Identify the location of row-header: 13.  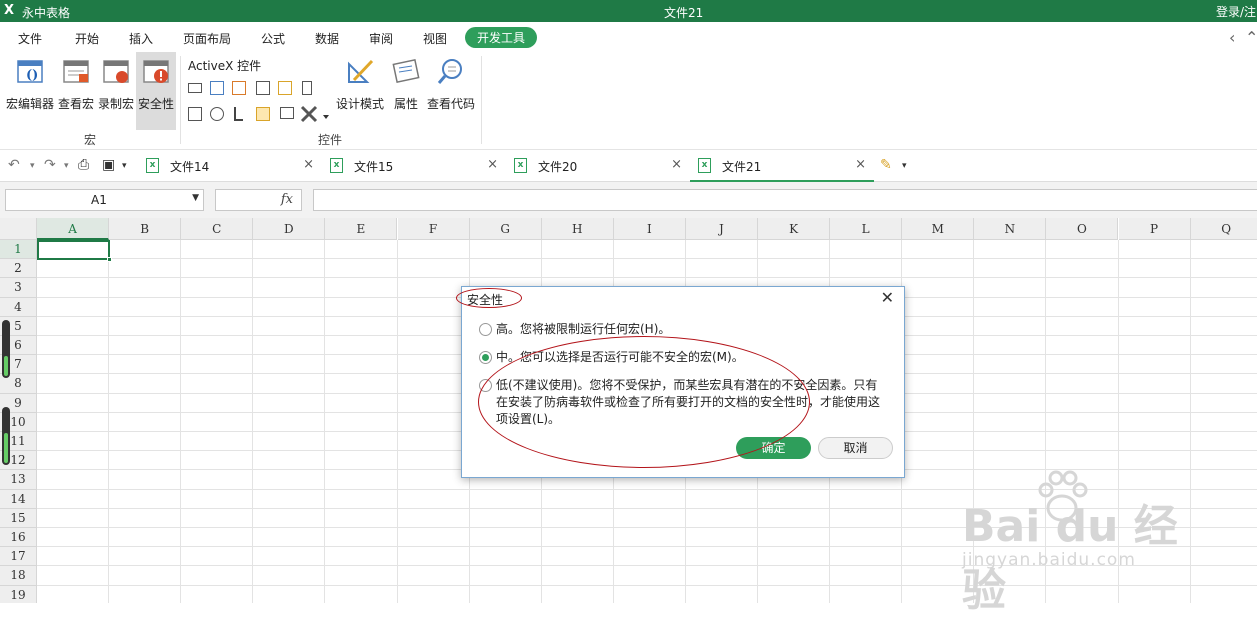
(18, 480).